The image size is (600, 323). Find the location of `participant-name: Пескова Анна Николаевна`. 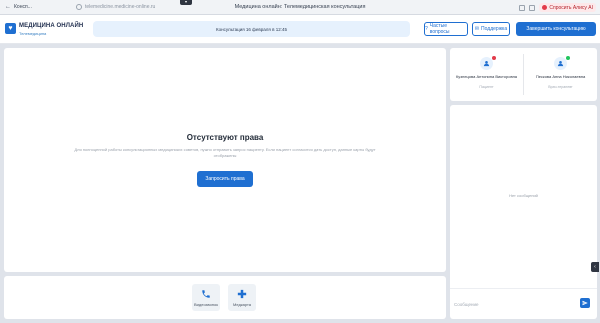

participant-name: Пескова Анна Николаевна is located at coordinates (560, 76).